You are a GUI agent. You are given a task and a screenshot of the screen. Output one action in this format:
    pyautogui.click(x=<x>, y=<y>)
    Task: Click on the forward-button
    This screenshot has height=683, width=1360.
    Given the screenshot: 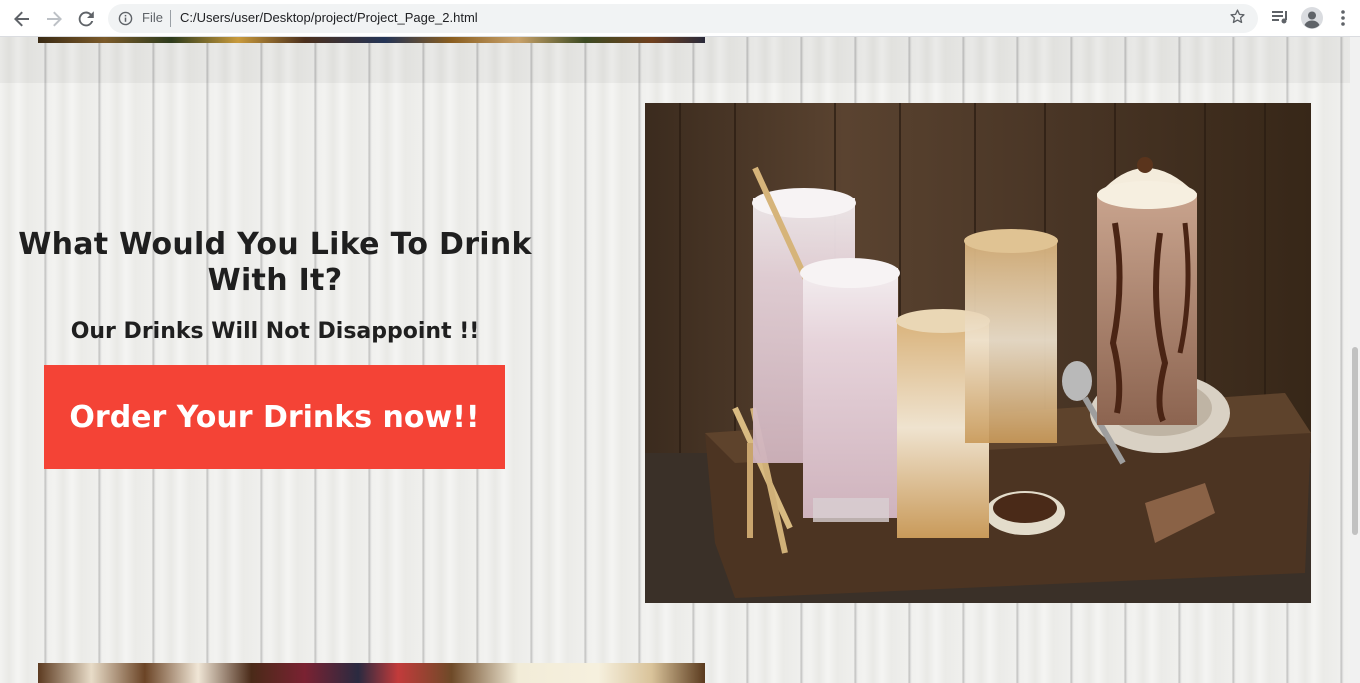 What is the action you would take?
    pyautogui.click(x=54, y=19)
    